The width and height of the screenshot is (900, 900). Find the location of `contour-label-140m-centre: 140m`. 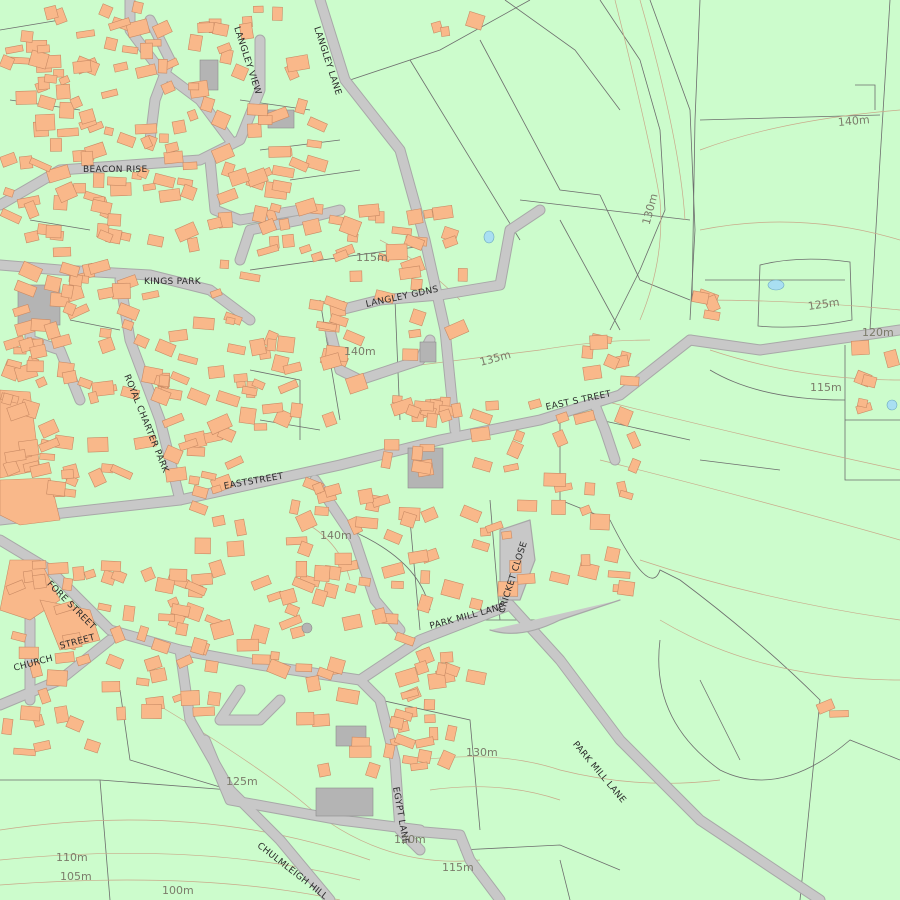

contour-label-140m-centre: 140m is located at coordinates (336, 535).